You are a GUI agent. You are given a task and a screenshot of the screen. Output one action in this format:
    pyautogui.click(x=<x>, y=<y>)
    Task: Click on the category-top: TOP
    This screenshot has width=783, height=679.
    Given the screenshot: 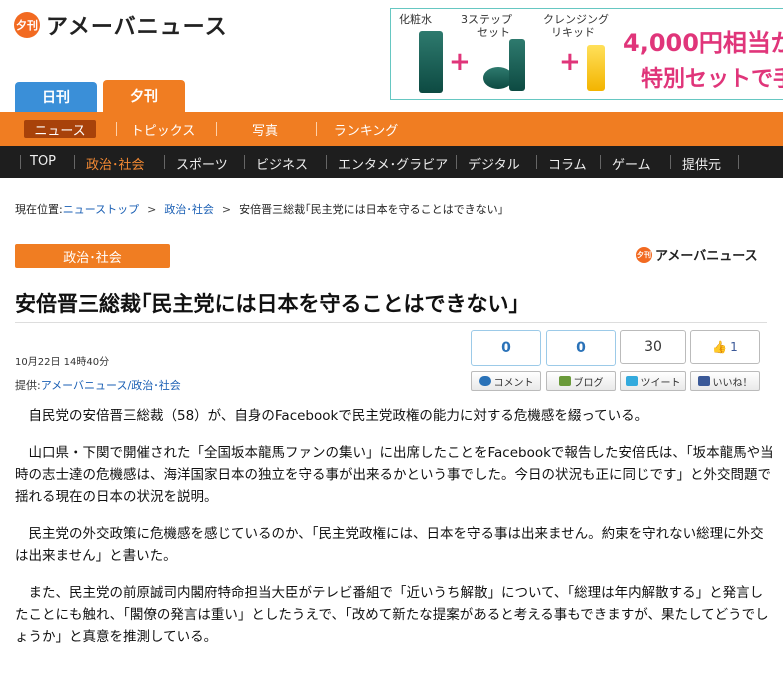 What is the action you would take?
    pyautogui.click(x=43, y=161)
    